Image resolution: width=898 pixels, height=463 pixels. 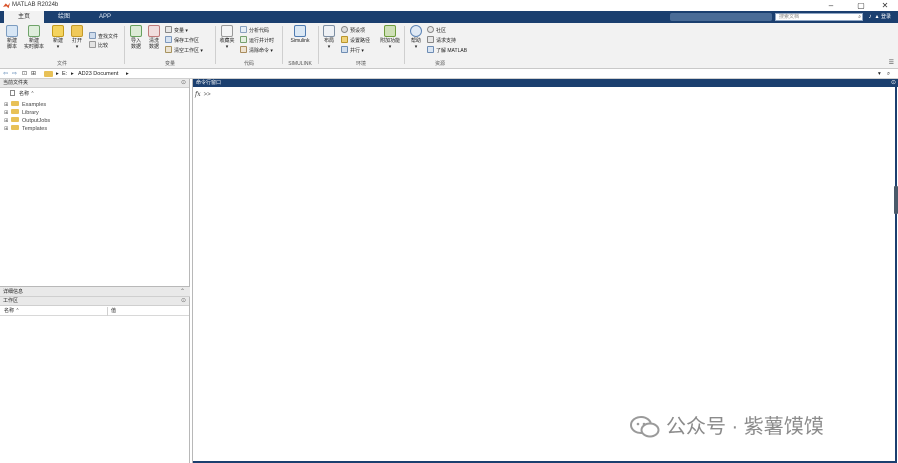 I want to click on search-documentation-input: 搜索文档 ⌕, so click(x=819, y=17).